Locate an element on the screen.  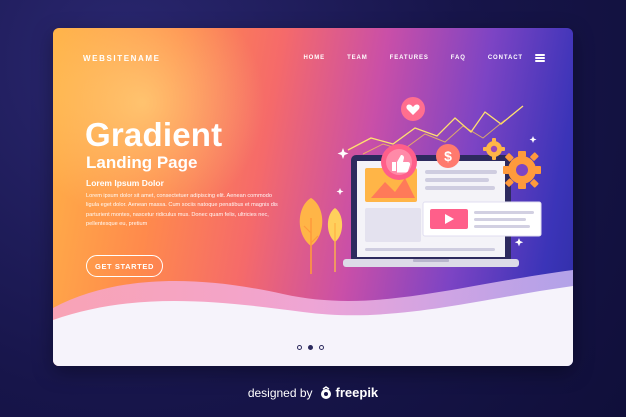
credit-prefix: designed by is located at coordinates (280, 392).